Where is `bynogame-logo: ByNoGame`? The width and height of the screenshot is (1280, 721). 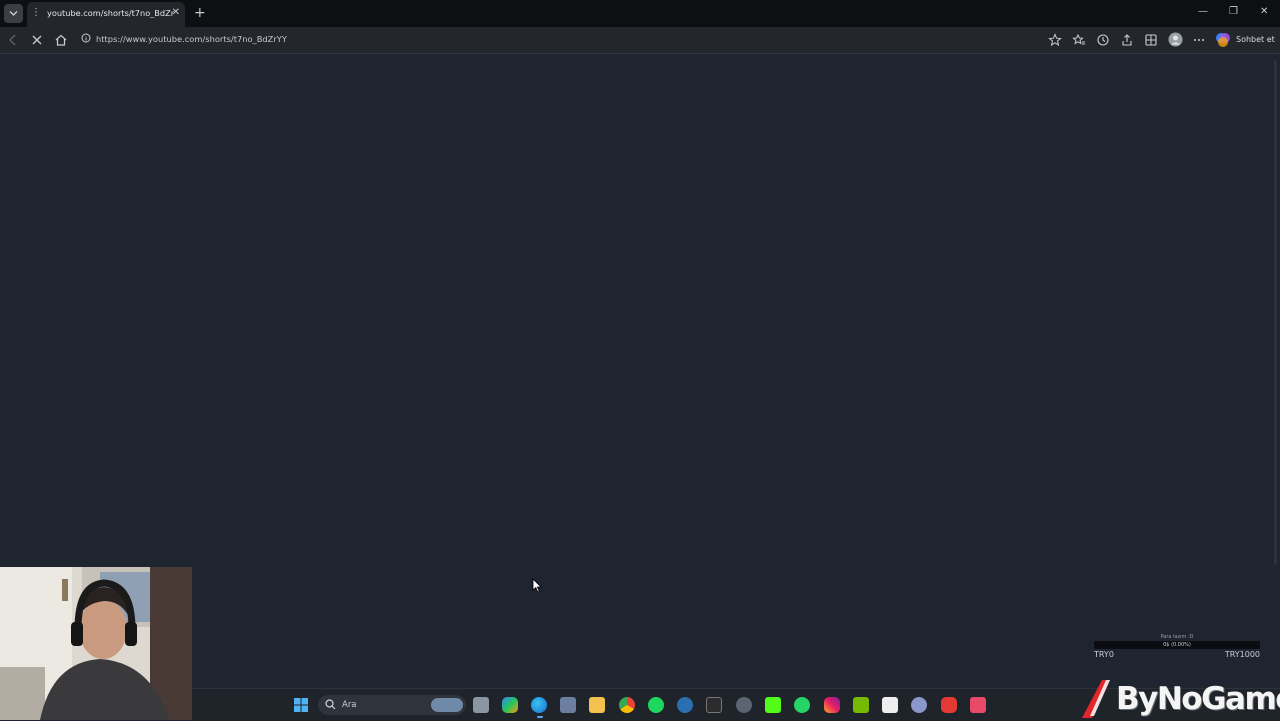 bynogame-logo: ByNoGame is located at coordinates (1180, 699).